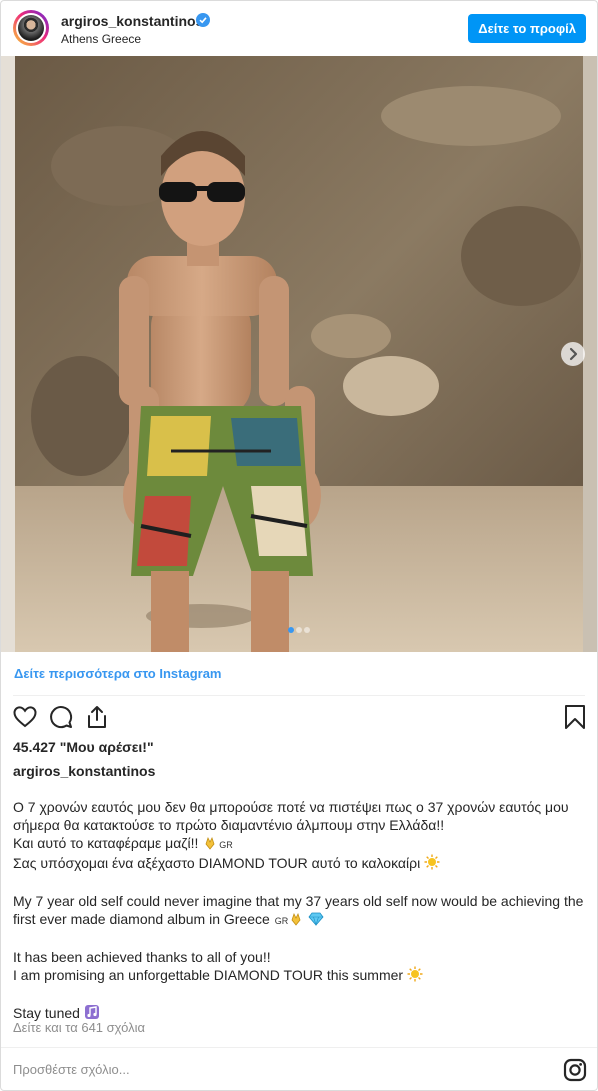 The image size is (598, 1091). I want to click on username-link: argiros_konstantinos, so click(132, 21).